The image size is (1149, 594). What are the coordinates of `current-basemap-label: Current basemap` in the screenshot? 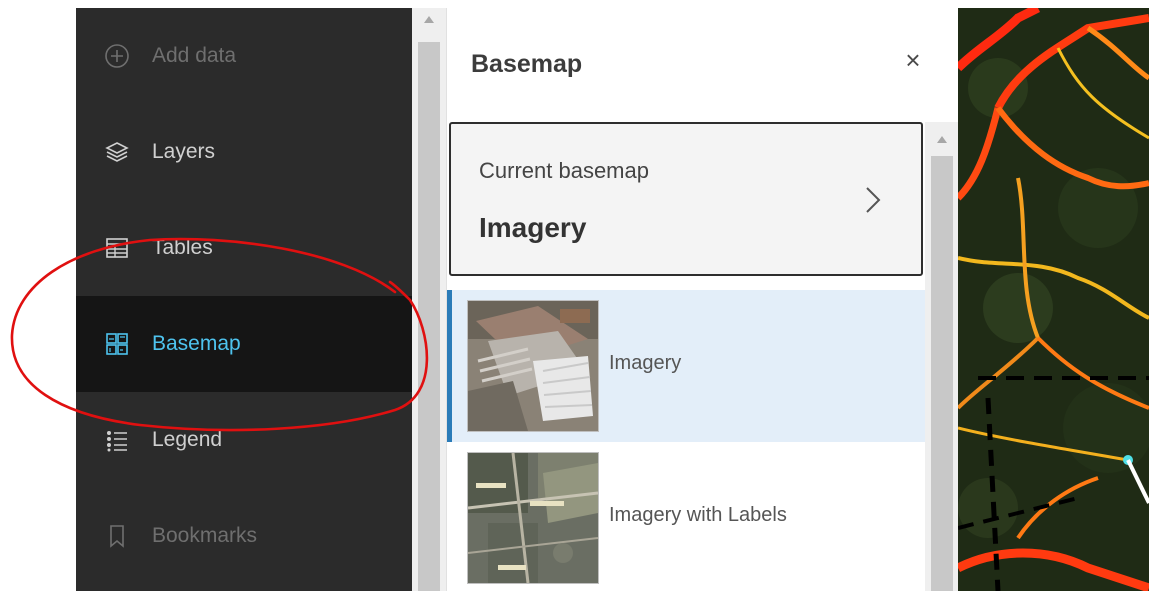 It's located at (564, 170).